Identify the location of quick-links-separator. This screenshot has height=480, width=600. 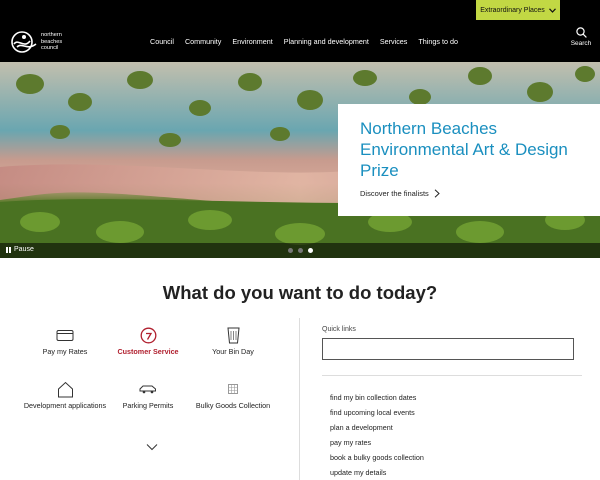
(452, 375).